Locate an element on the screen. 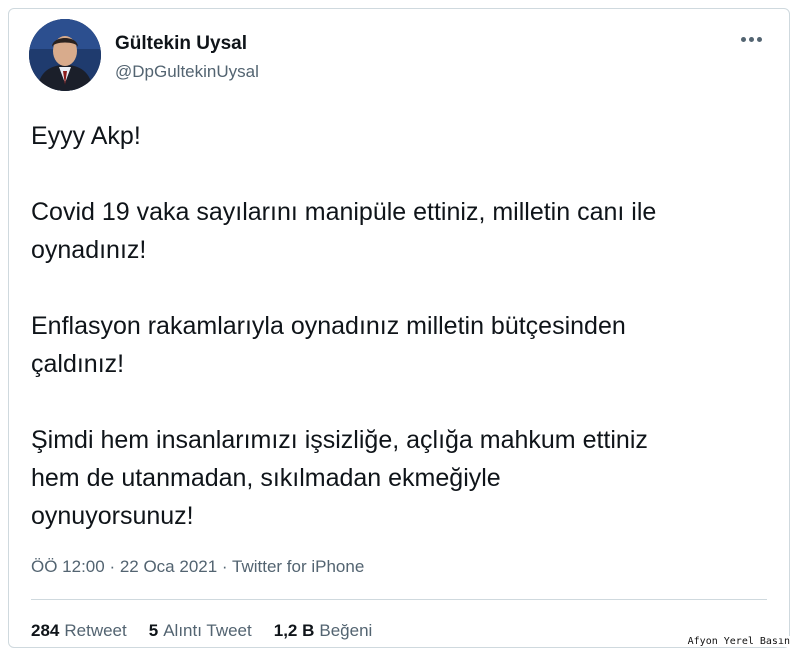 The height and width of the screenshot is (657, 800). avatar is located at coordinates (65, 55).